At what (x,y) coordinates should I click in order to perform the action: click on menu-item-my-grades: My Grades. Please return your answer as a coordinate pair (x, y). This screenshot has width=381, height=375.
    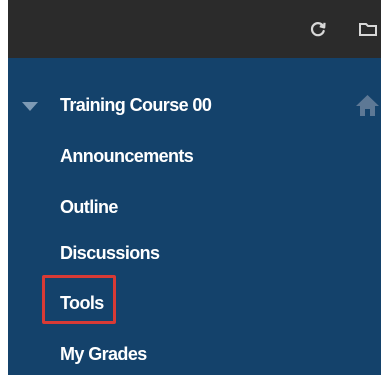
    Looking at the image, I should click on (103, 354).